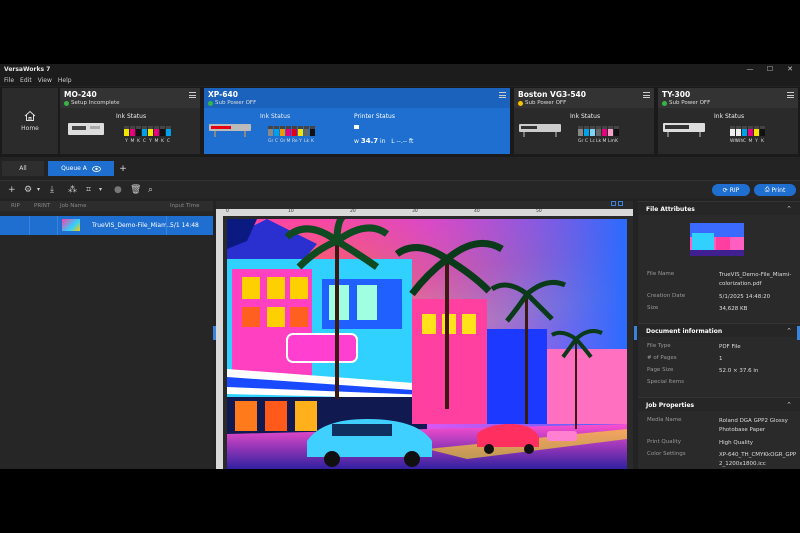 The height and width of the screenshot is (533, 800). I want to click on menu-view: View, so click(45, 80).